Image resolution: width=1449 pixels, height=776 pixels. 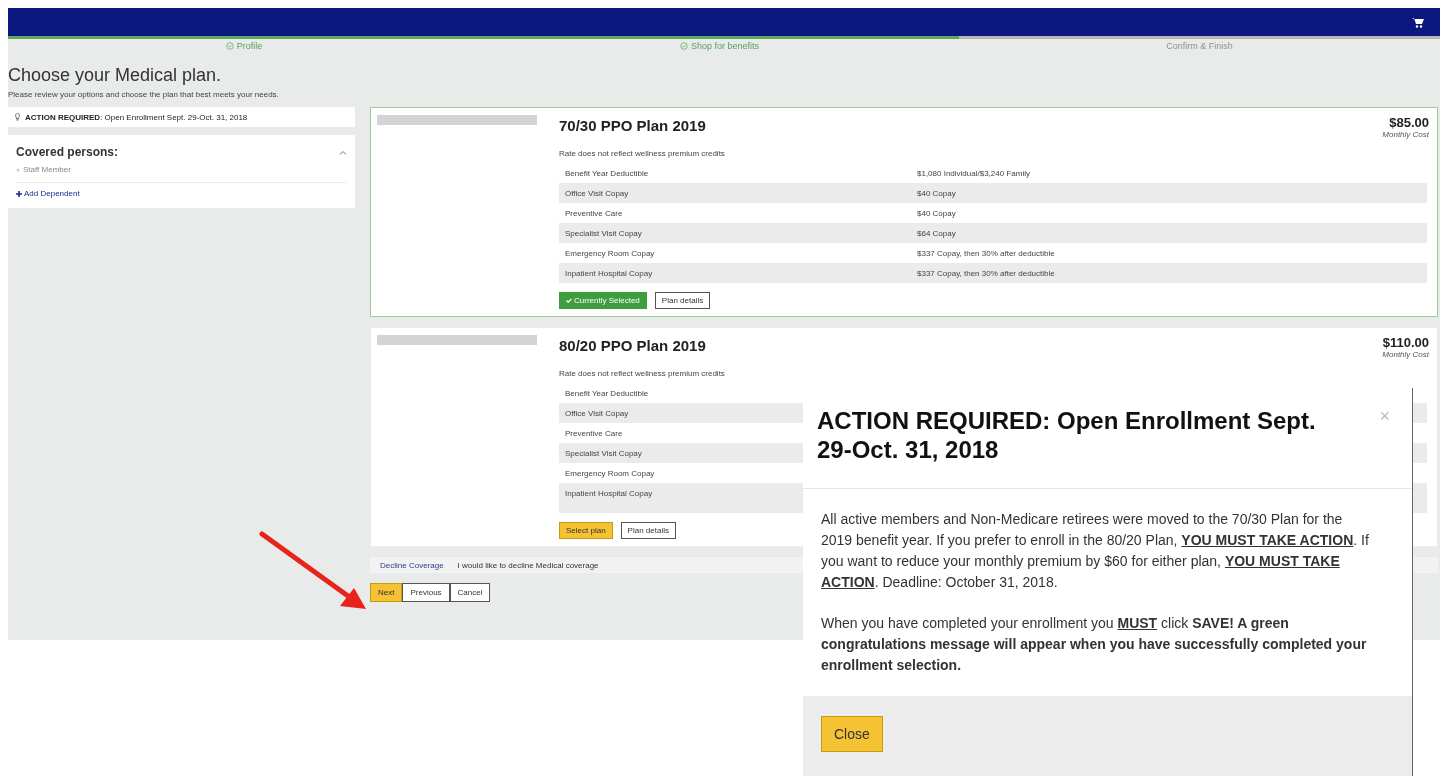 What do you see at coordinates (470, 592) in the screenshot?
I see `nav-button: Cancel` at bounding box center [470, 592].